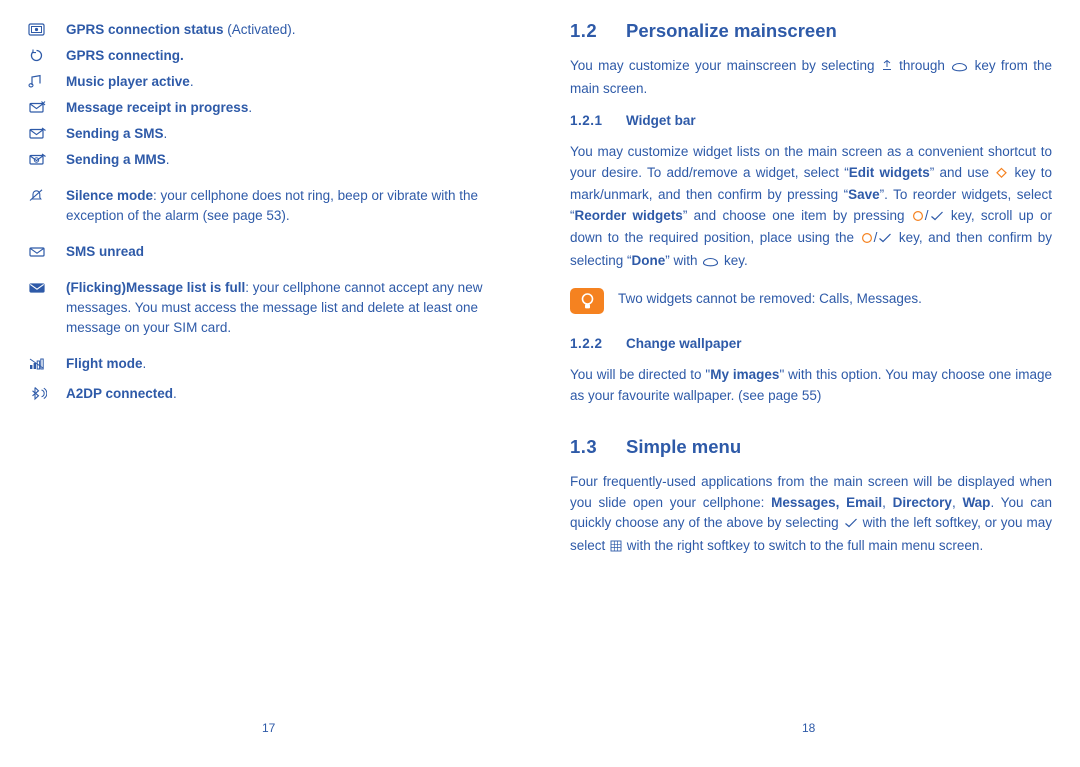  What do you see at coordinates (922, 65) in the screenshot?
I see `text-fragment: through` at bounding box center [922, 65].